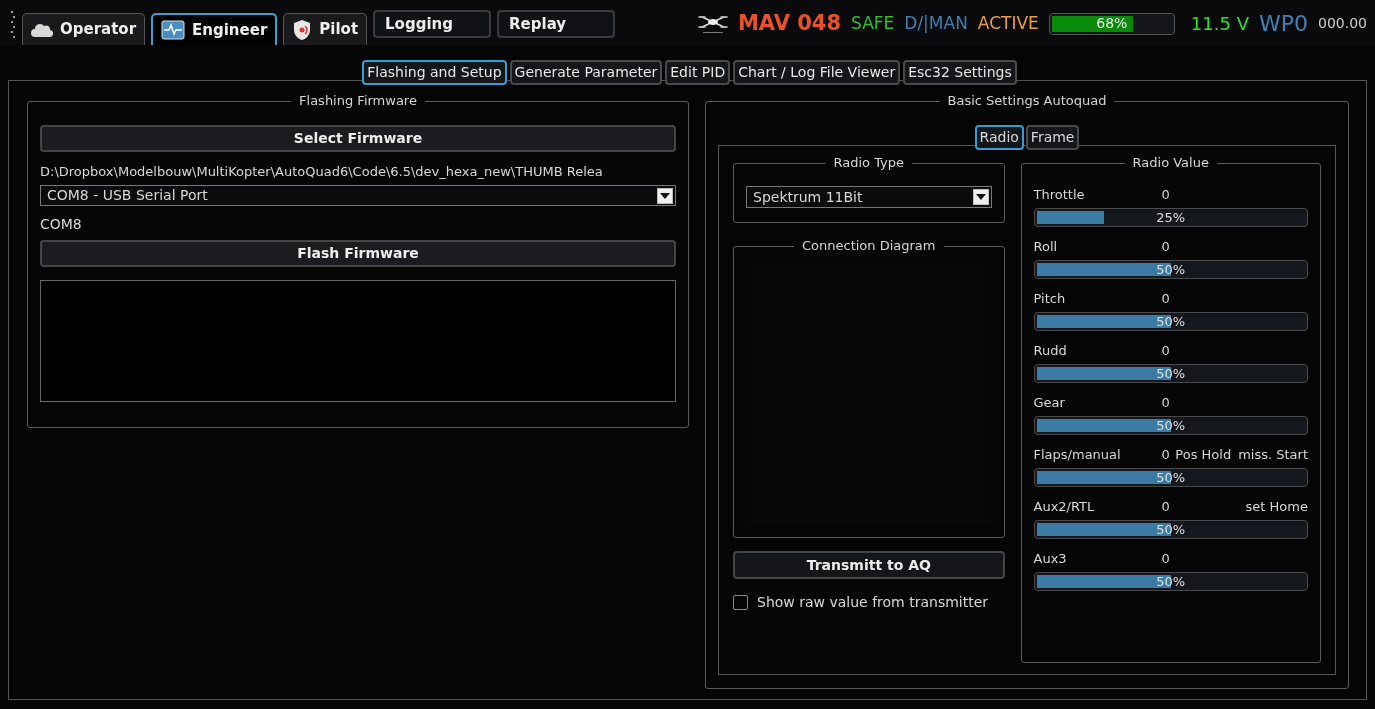 The width and height of the screenshot is (1375, 709). I want to click on checkbox-label: Show raw value from transmitter, so click(873, 602).